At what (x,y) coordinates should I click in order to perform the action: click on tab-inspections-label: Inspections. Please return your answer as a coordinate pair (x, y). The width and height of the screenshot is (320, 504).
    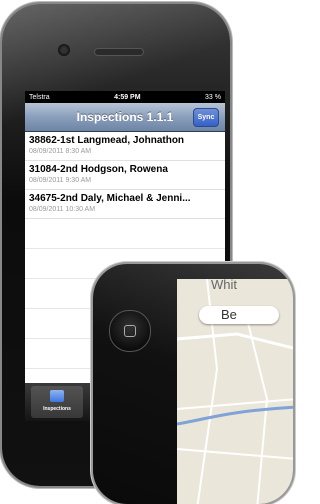
    Looking at the image, I should click on (57, 409).